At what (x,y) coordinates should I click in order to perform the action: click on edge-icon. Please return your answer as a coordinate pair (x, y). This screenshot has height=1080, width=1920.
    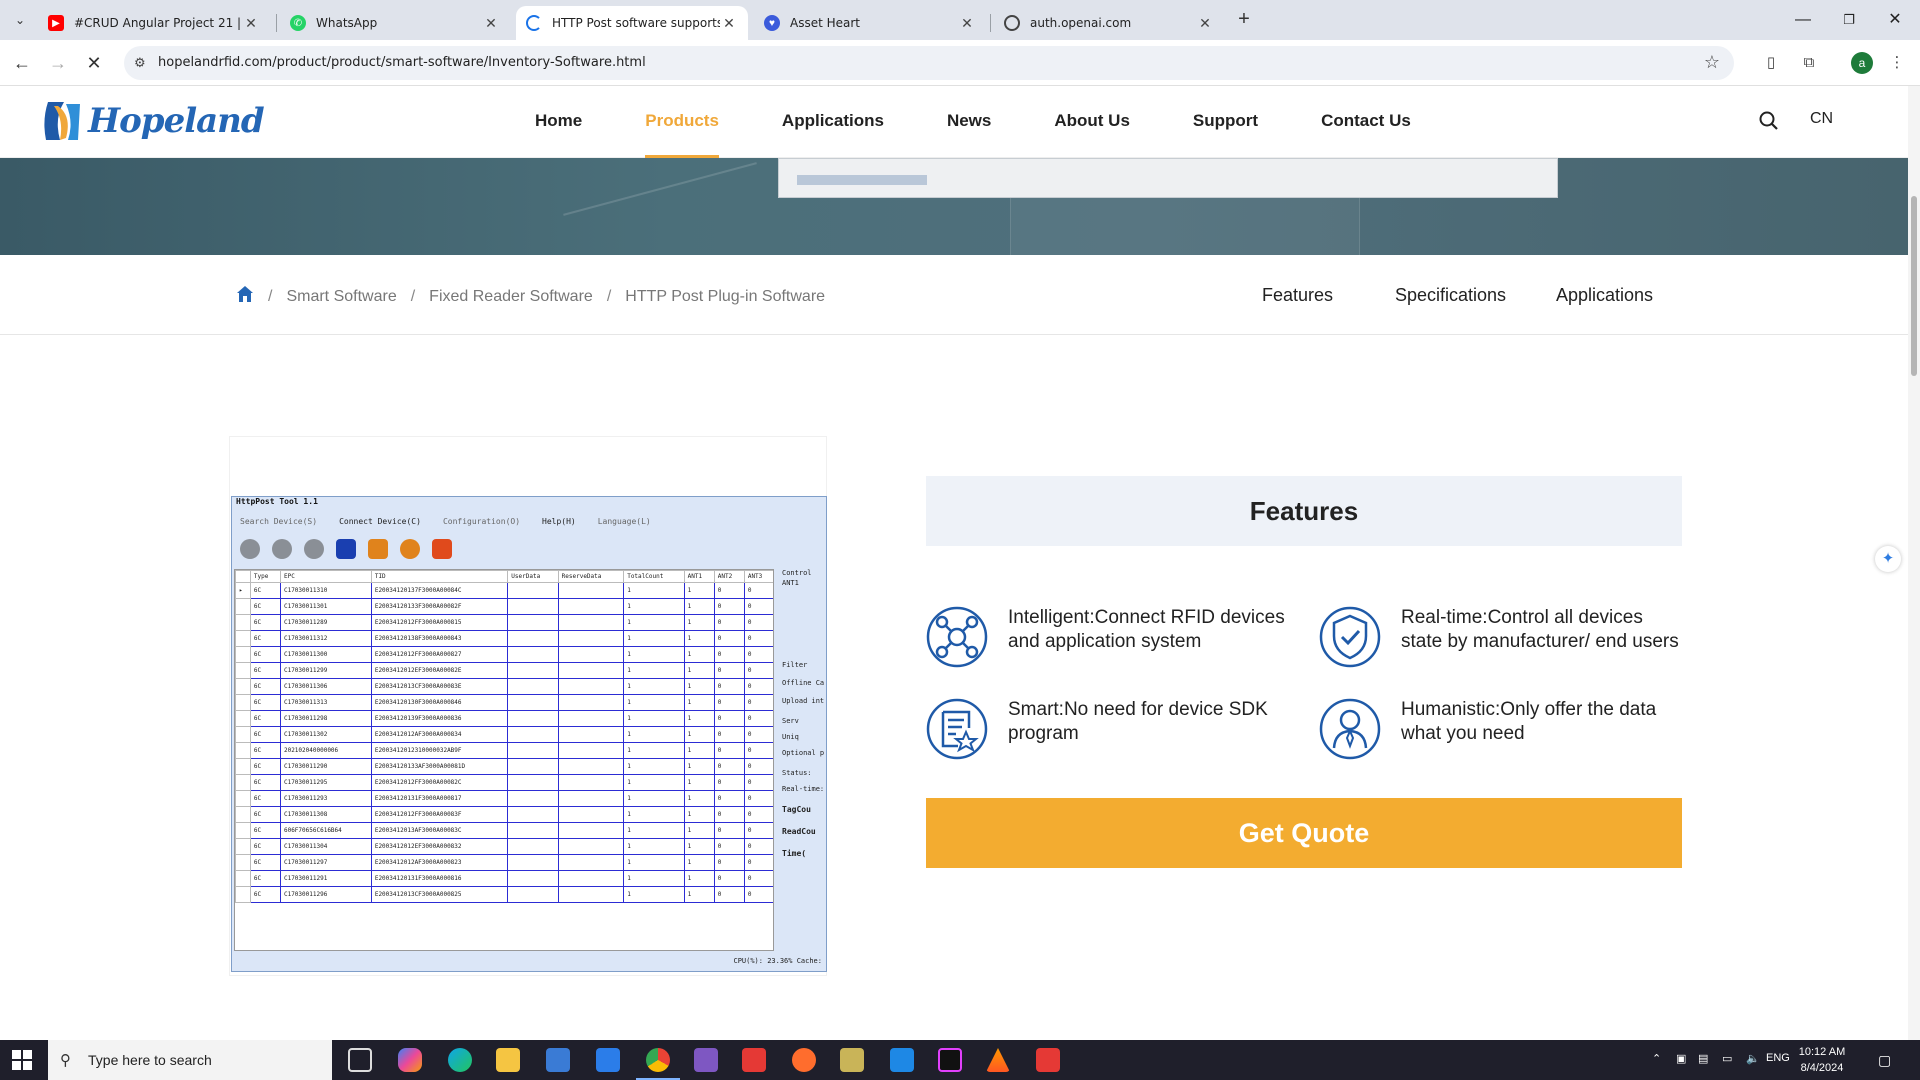
    Looking at the image, I should click on (460, 1060).